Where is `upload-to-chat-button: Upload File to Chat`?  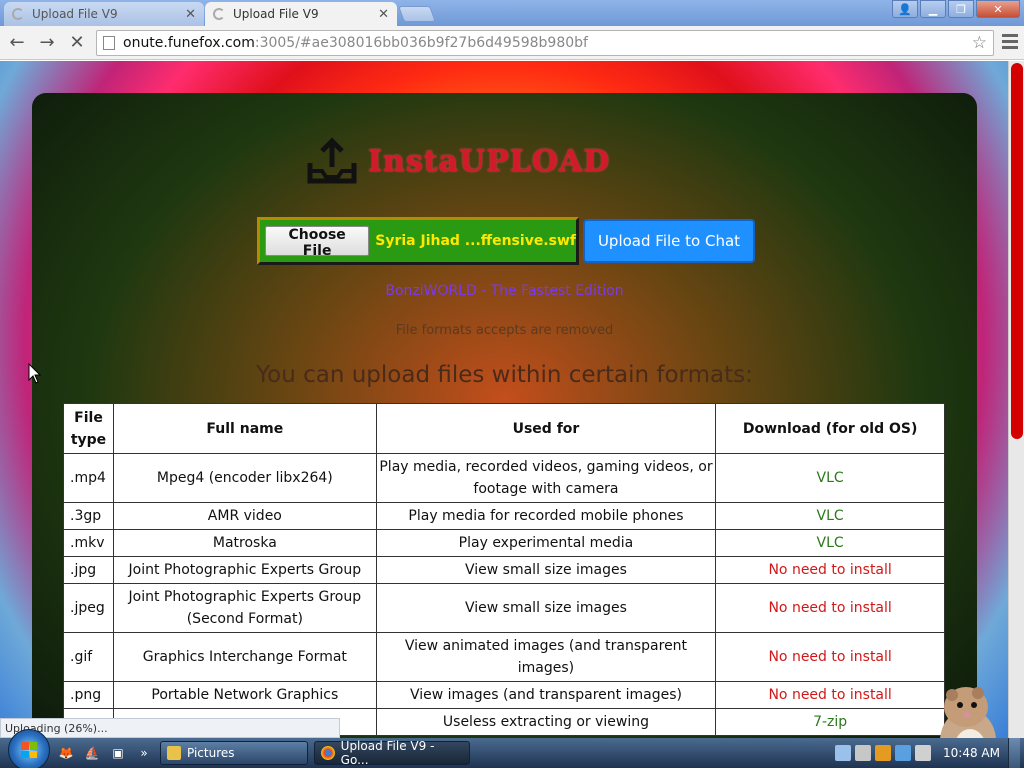 upload-to-chat-button: Upload File to Chat is located at coordinates (669, 241).